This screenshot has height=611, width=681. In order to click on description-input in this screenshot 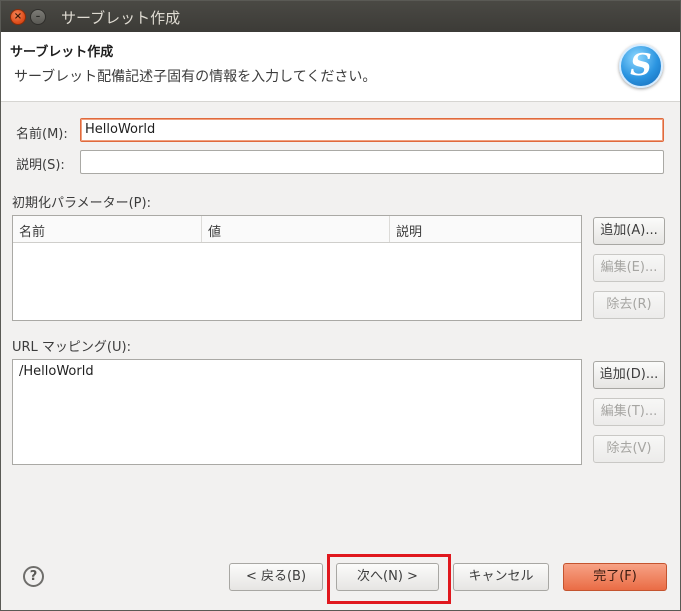, I will do `click(372, 162)`.